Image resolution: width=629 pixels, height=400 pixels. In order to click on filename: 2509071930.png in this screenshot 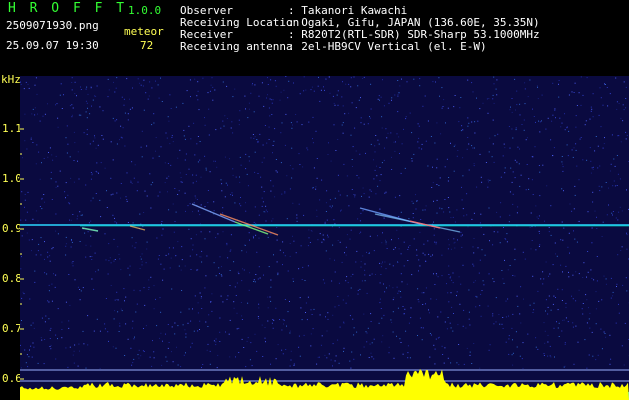, I will do `click(52, 25)`.